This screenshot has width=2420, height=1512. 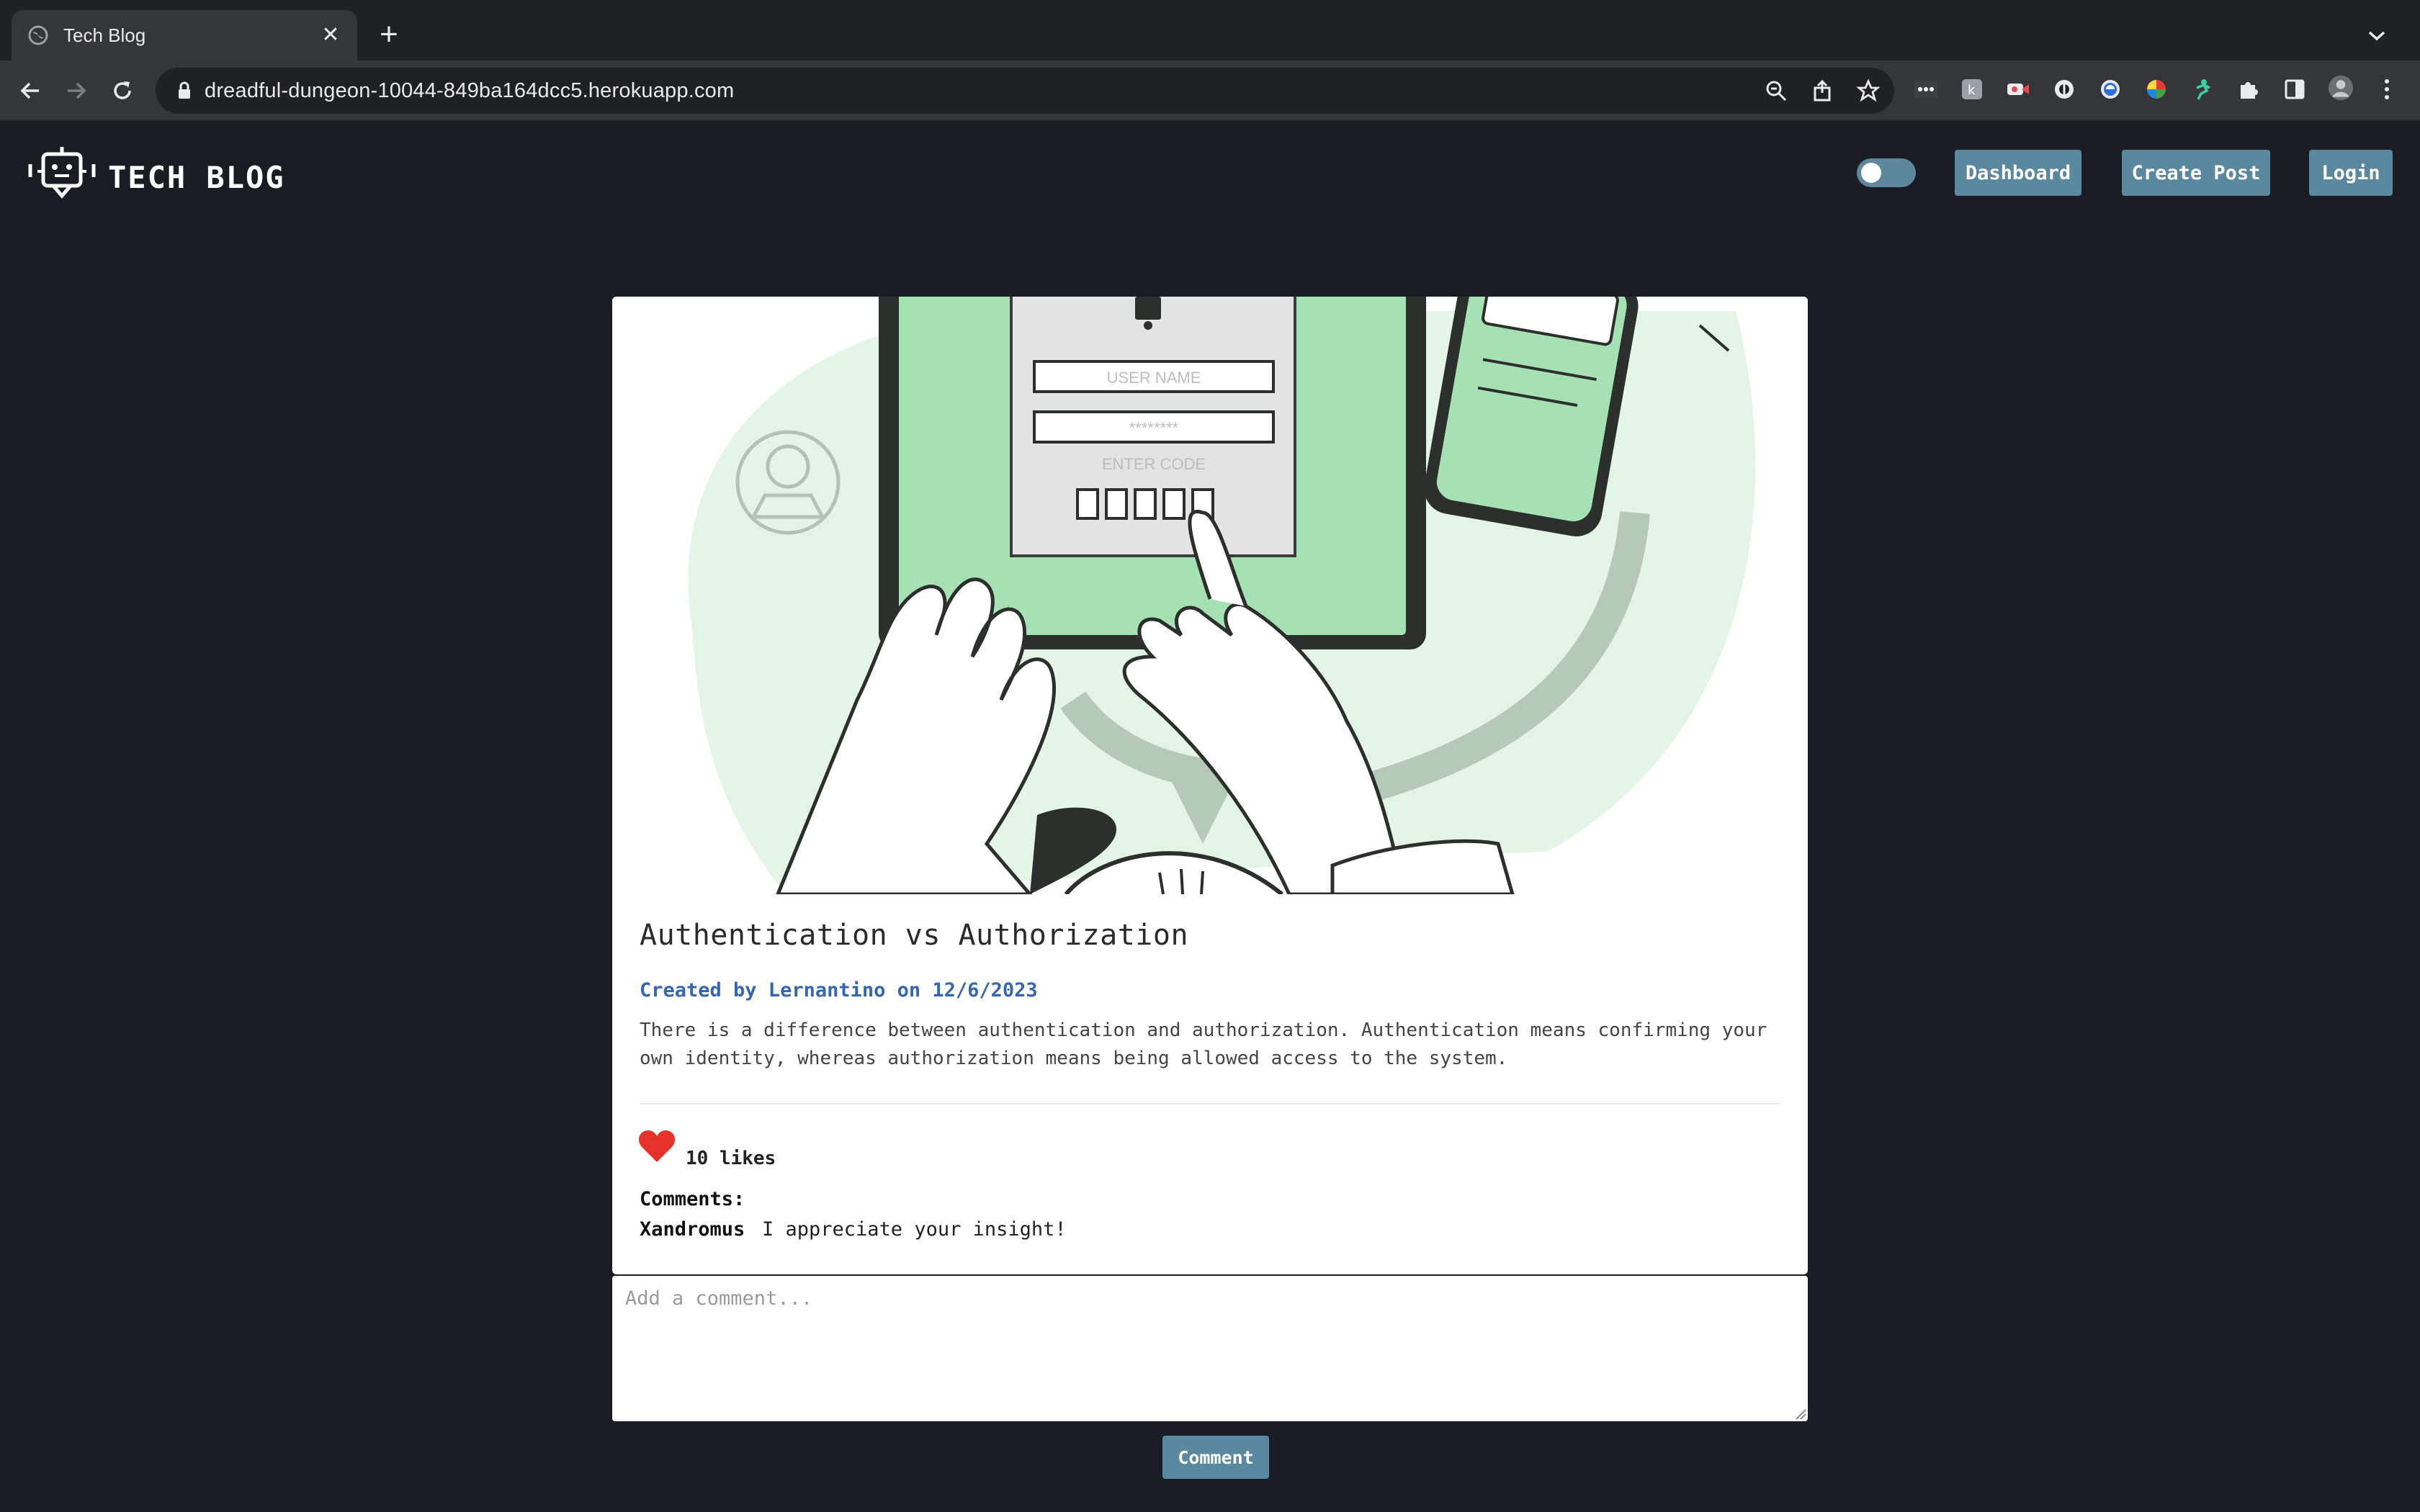 I want to click on site-brand: TECH BLOG, so click(x=196, y=177).